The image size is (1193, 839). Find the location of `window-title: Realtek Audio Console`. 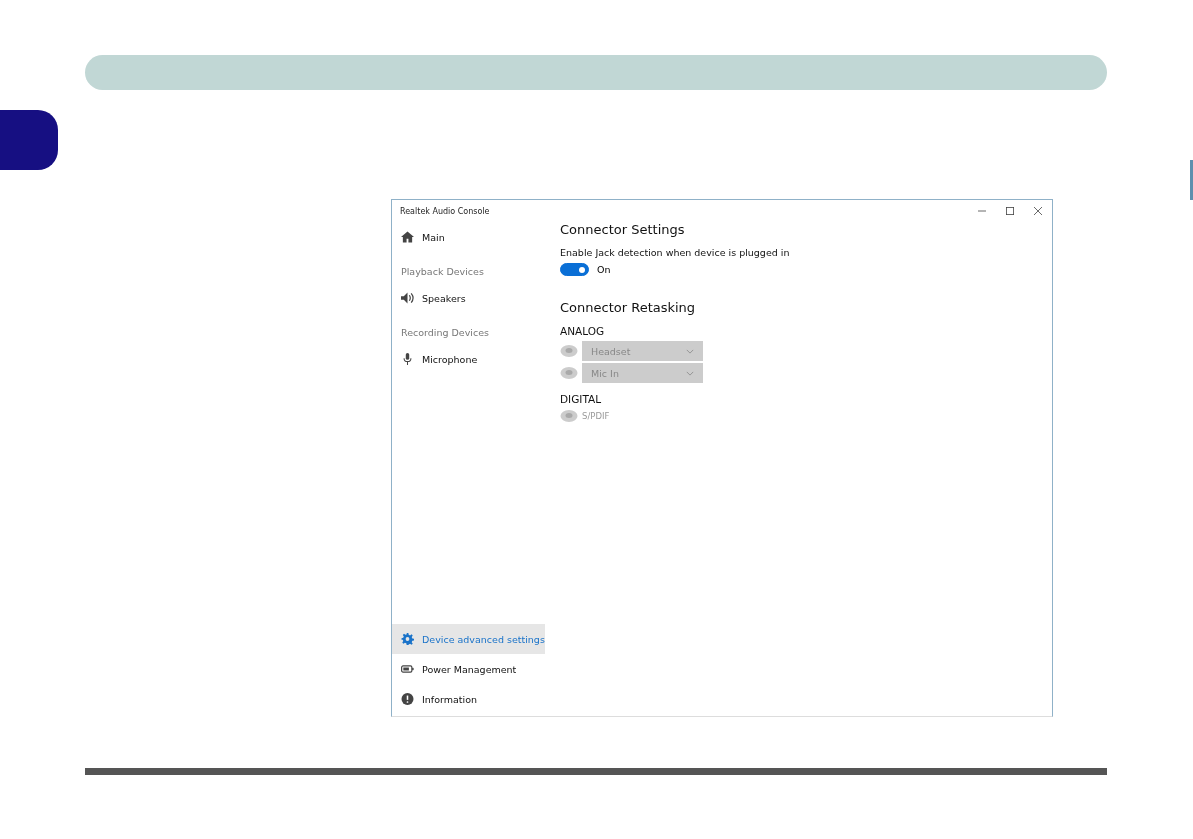

window-title: Realtek Audio Console is located at coordinates (445, 211).